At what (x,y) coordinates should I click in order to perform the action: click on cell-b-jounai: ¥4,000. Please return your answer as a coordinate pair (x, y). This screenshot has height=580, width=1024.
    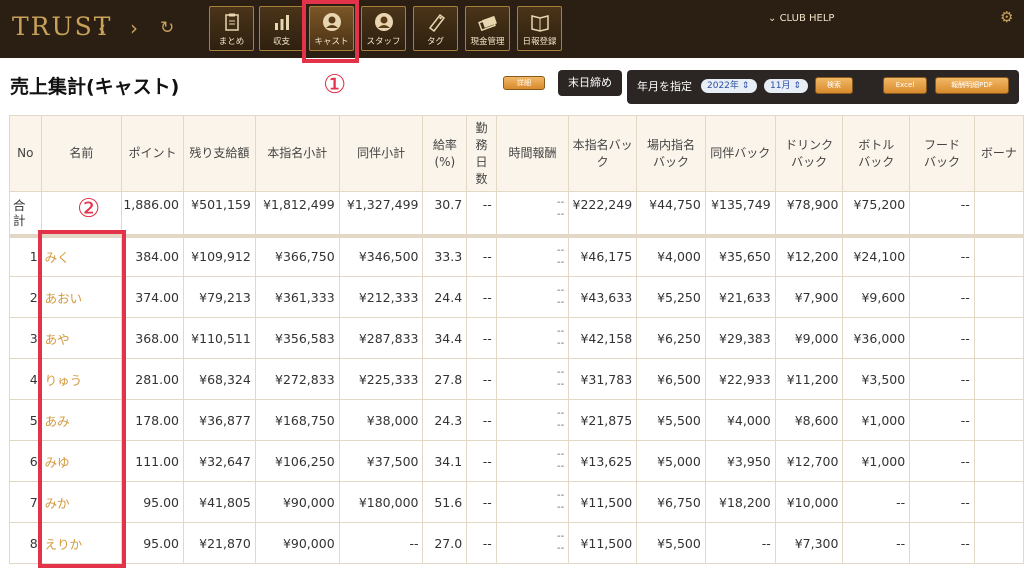
    Looking at the image, I should click on (671, 256).